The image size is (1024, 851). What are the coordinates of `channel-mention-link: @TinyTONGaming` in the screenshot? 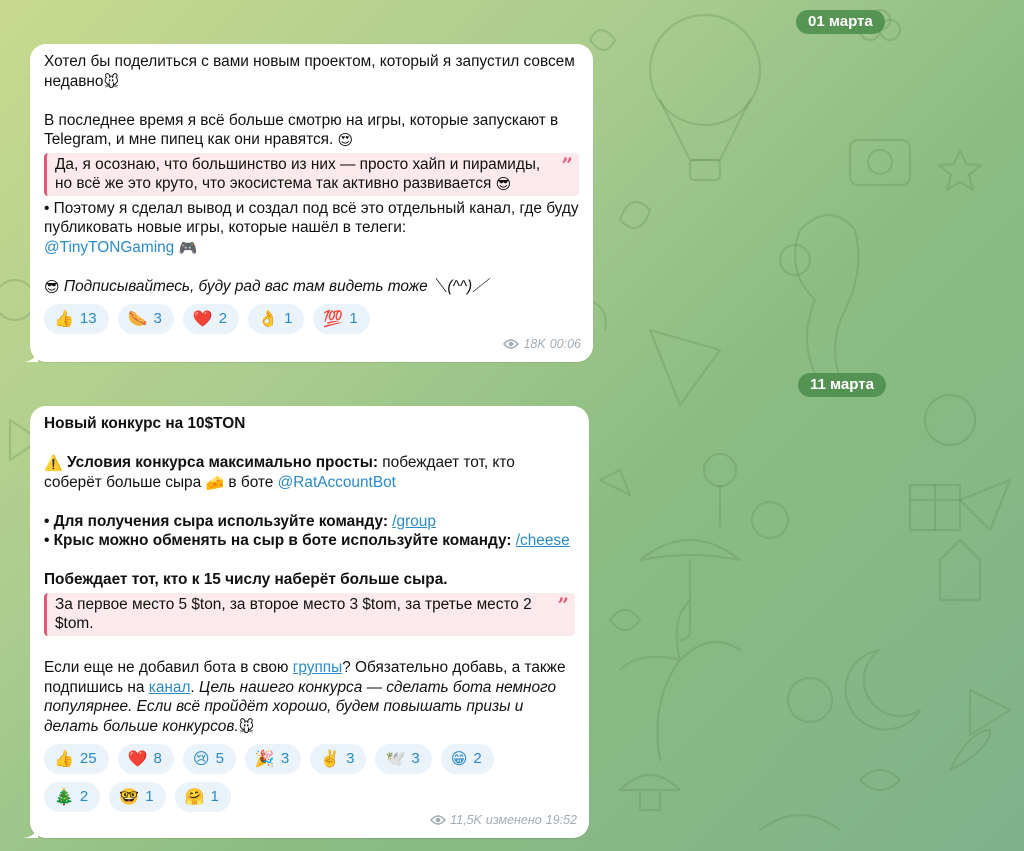 It's located at (109, 247).